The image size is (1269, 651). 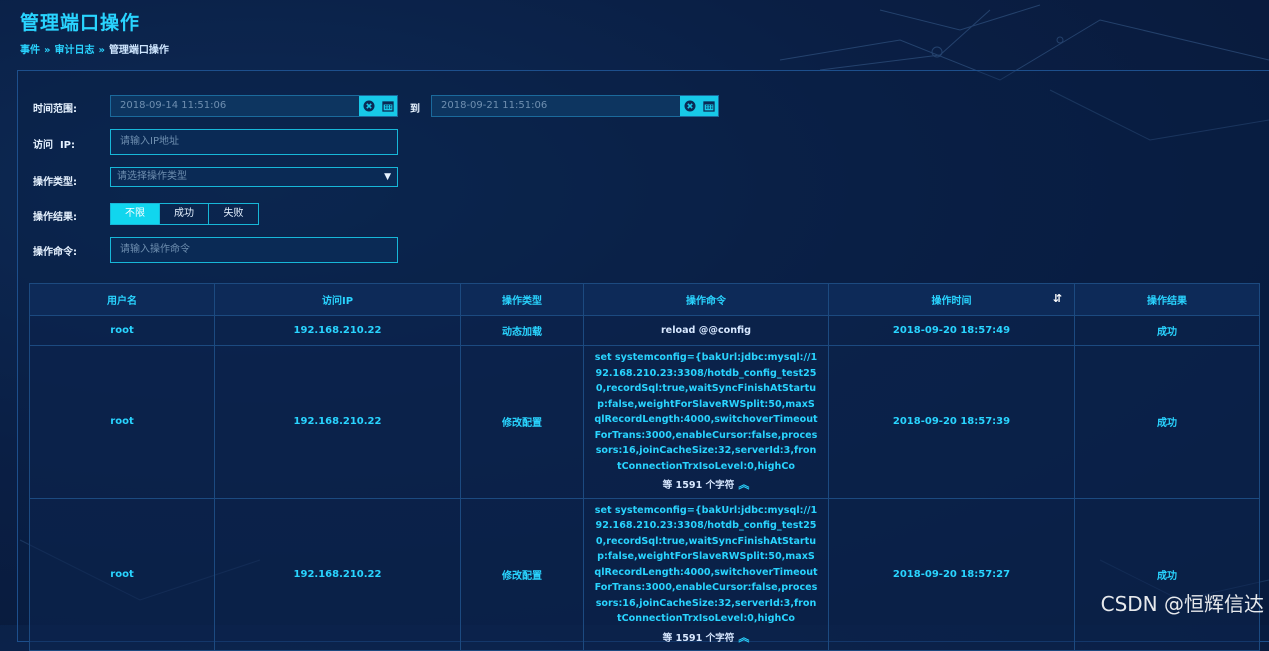 I want to click on command-input: 请输入操作命令, so click(x=254, y=250).